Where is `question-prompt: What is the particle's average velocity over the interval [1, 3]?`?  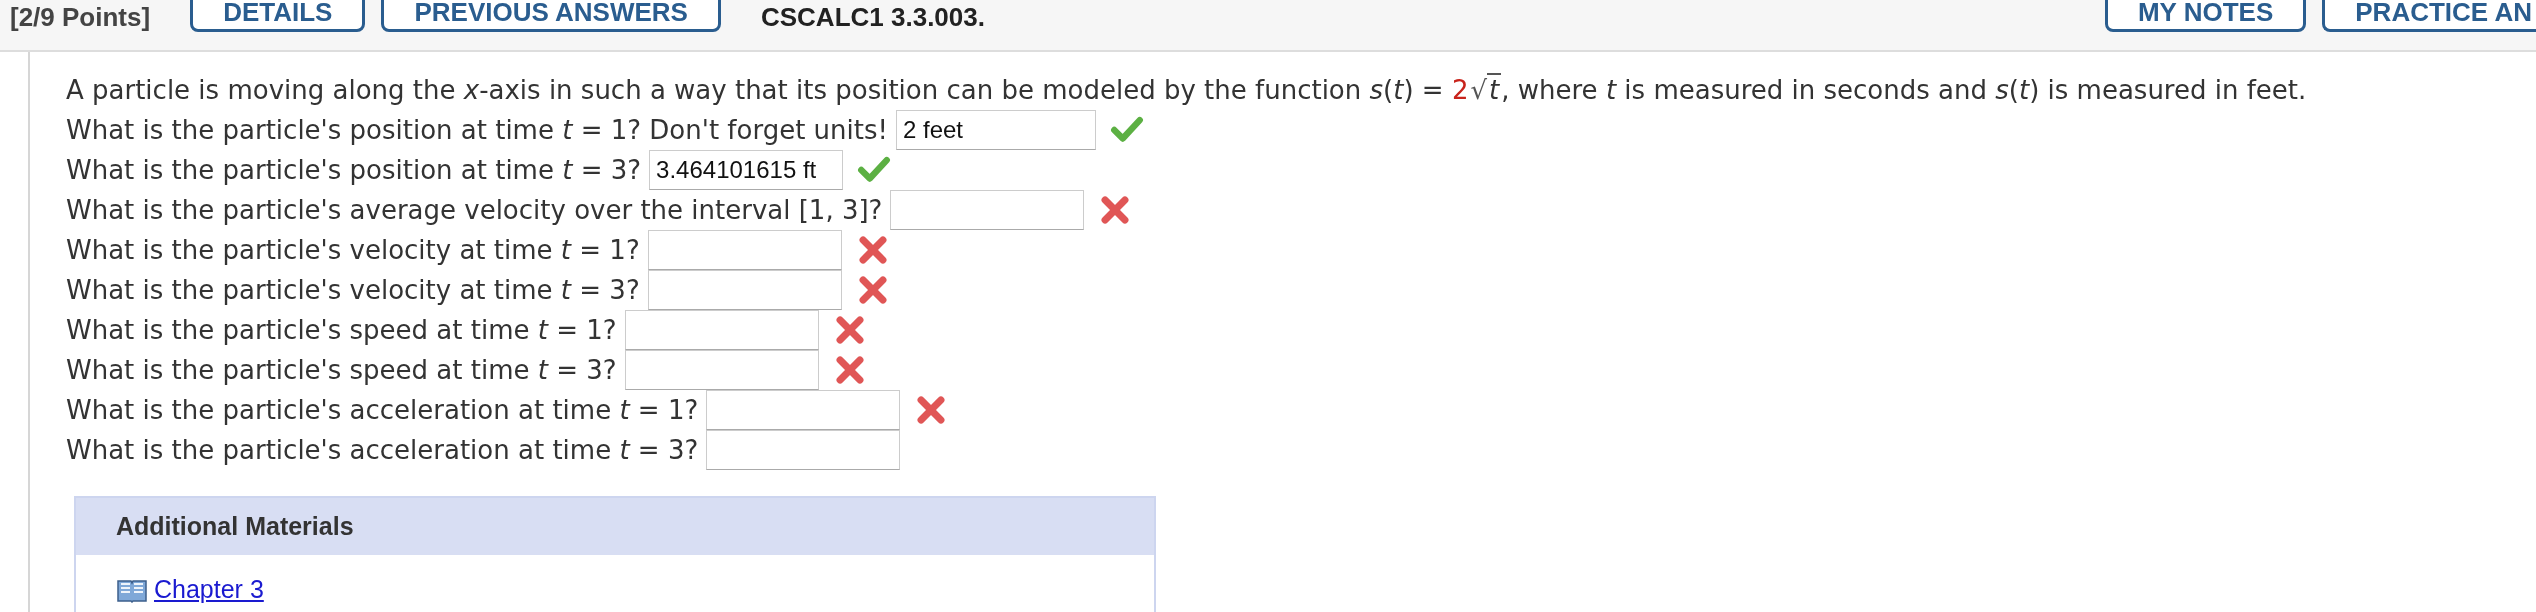
question-prompt: What is the particle's average velocity over the interval [1, 3]? is located at coordinates (474, 210).